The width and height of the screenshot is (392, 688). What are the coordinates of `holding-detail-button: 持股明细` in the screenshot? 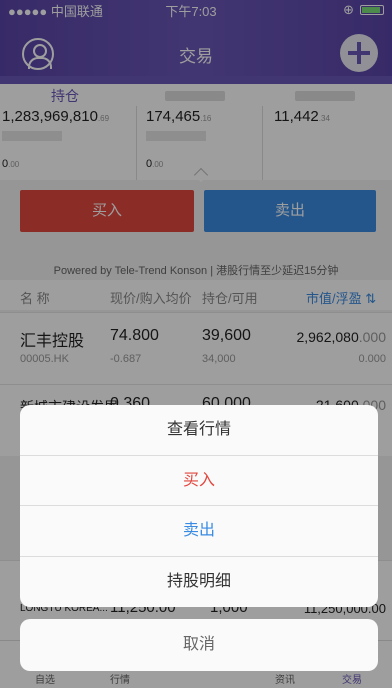 It's located at (199, 582).